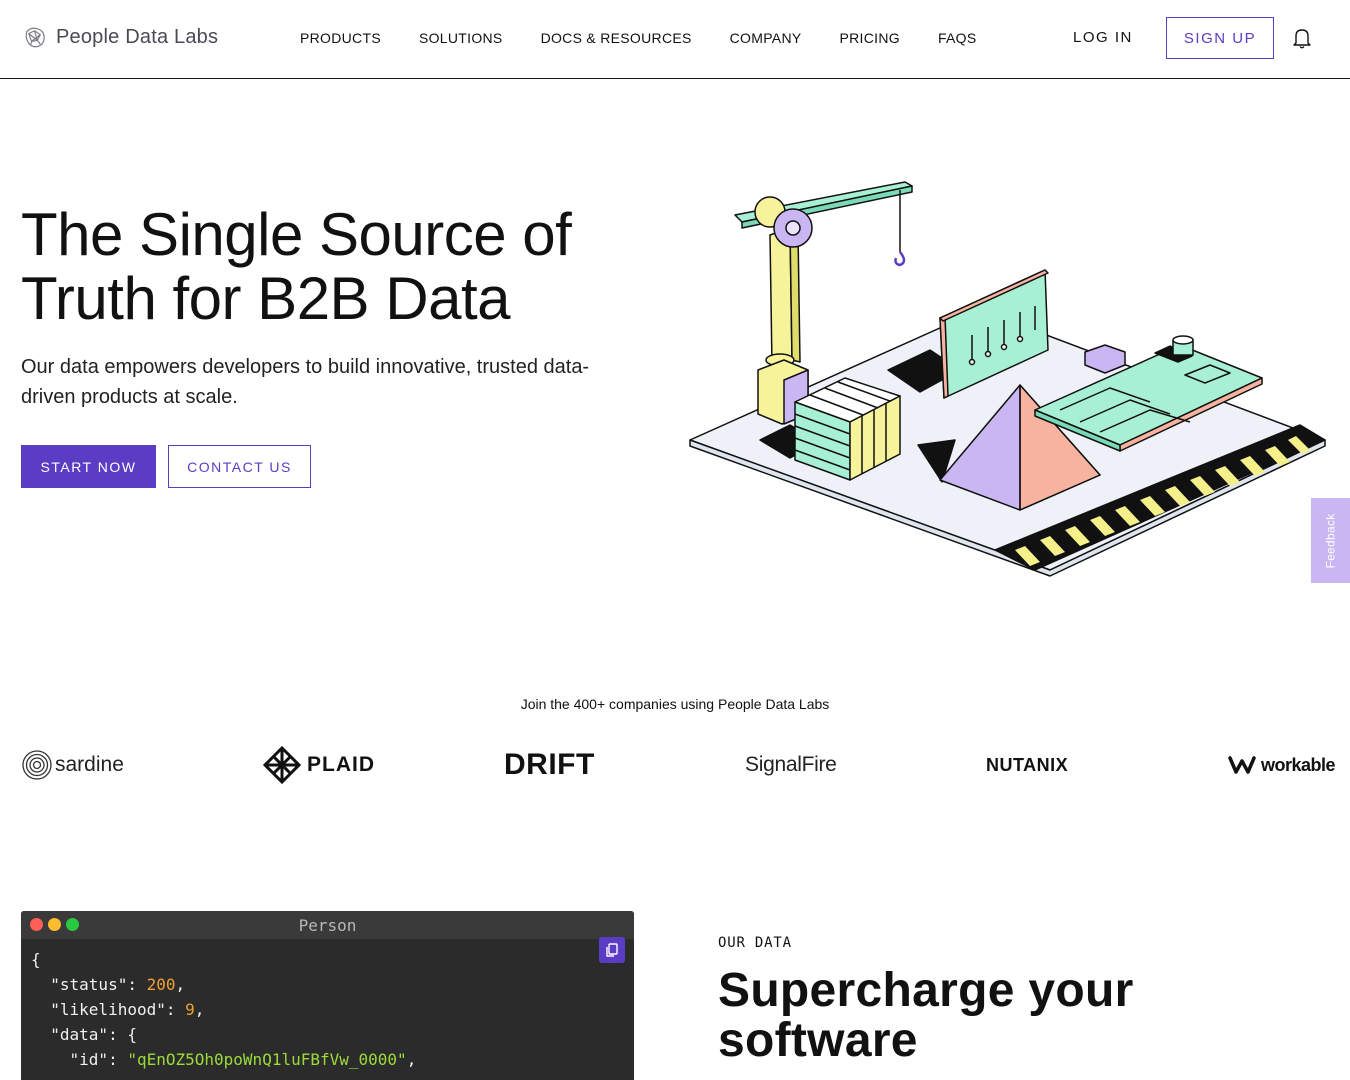 This screenshot has height=1080, width=1350. What do you see at coordinates (132, 1034) in the screenshot?
I see `code-value: {` at bounding box center [132, 1034].